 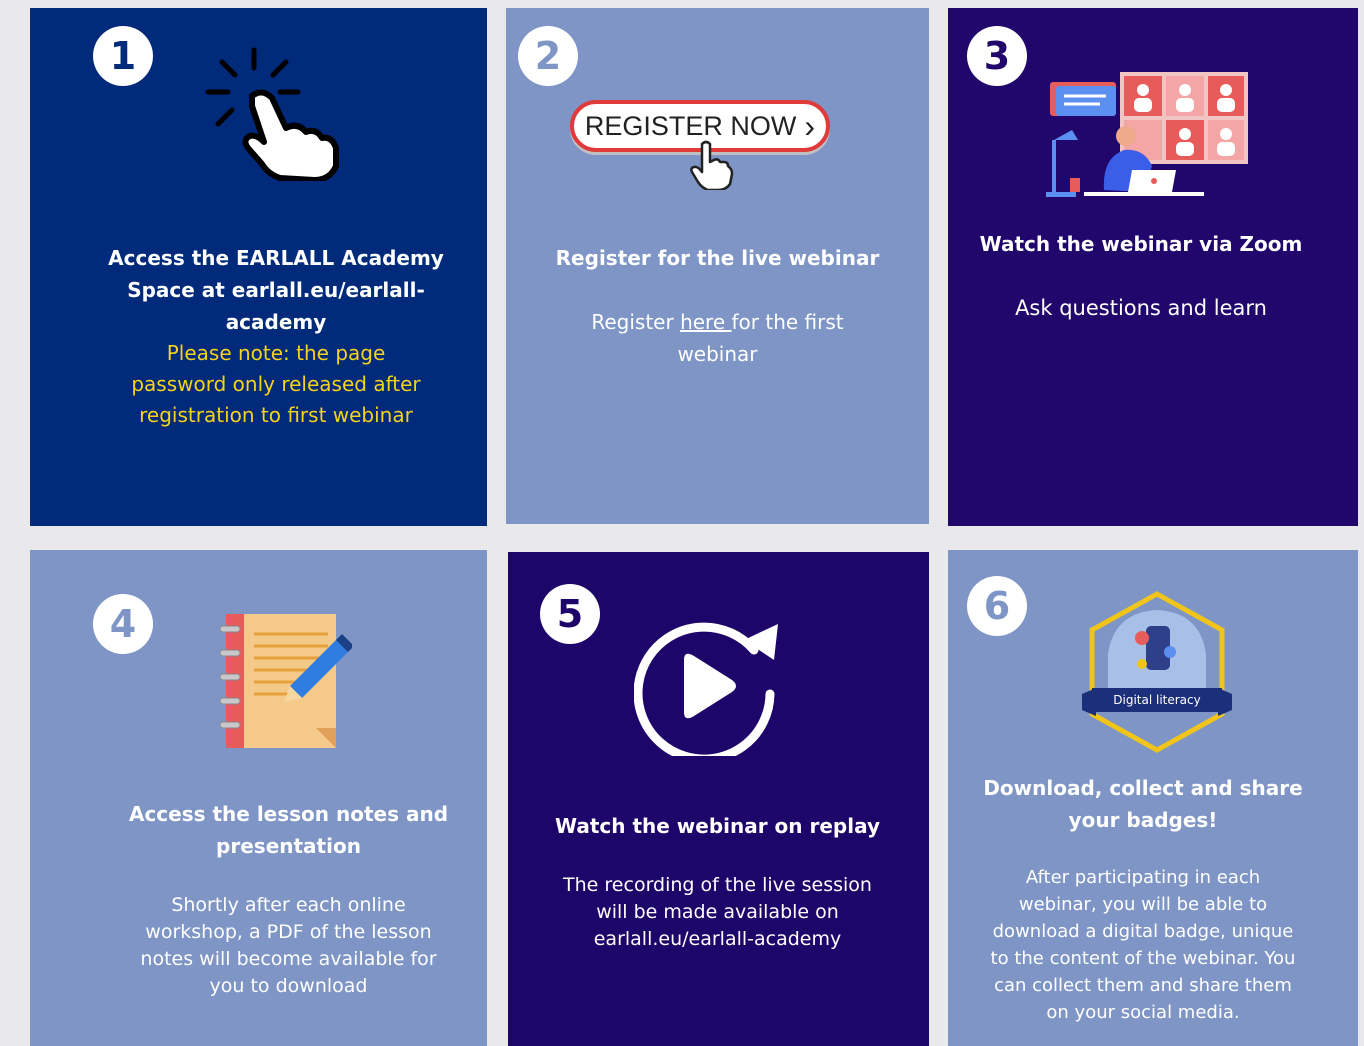 What do you see at coordinates (288, 932) in the screenshot?
I see `step-4-desc-line: workshop, a PDF of the lesson` at bounding box center [288, 932].